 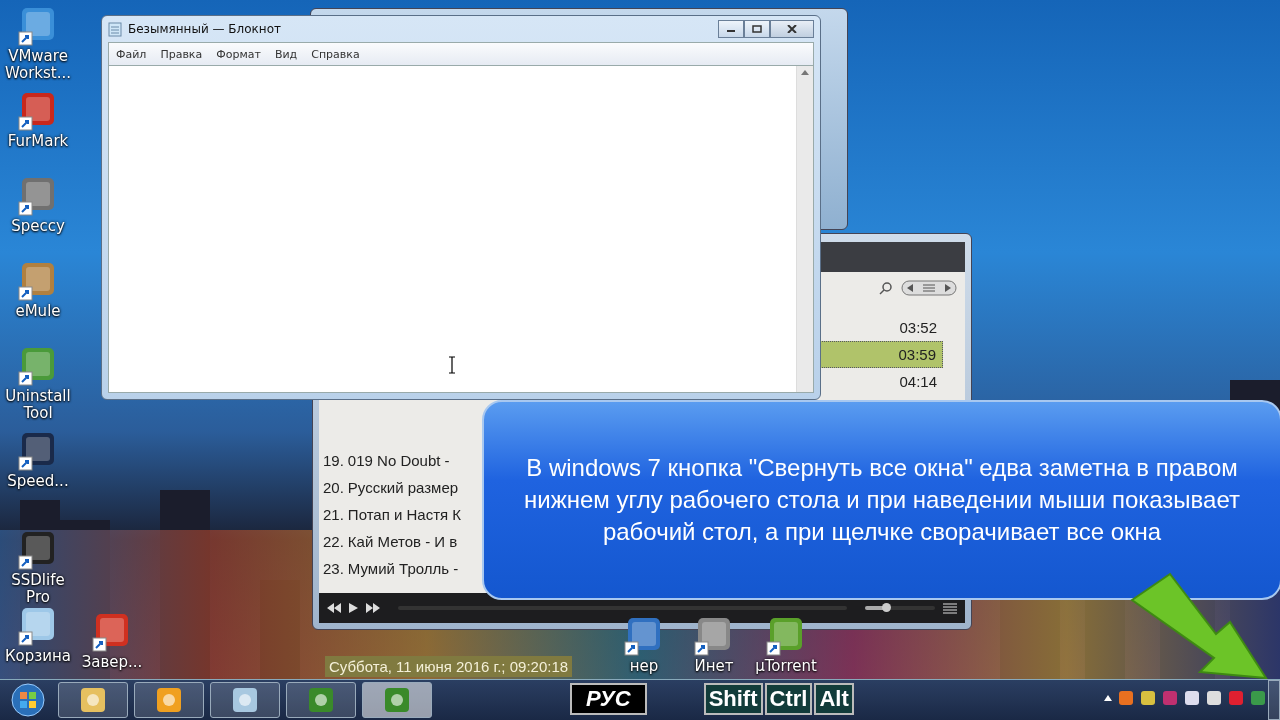 I want to click on maximize-button, so click(x=757, y=29).